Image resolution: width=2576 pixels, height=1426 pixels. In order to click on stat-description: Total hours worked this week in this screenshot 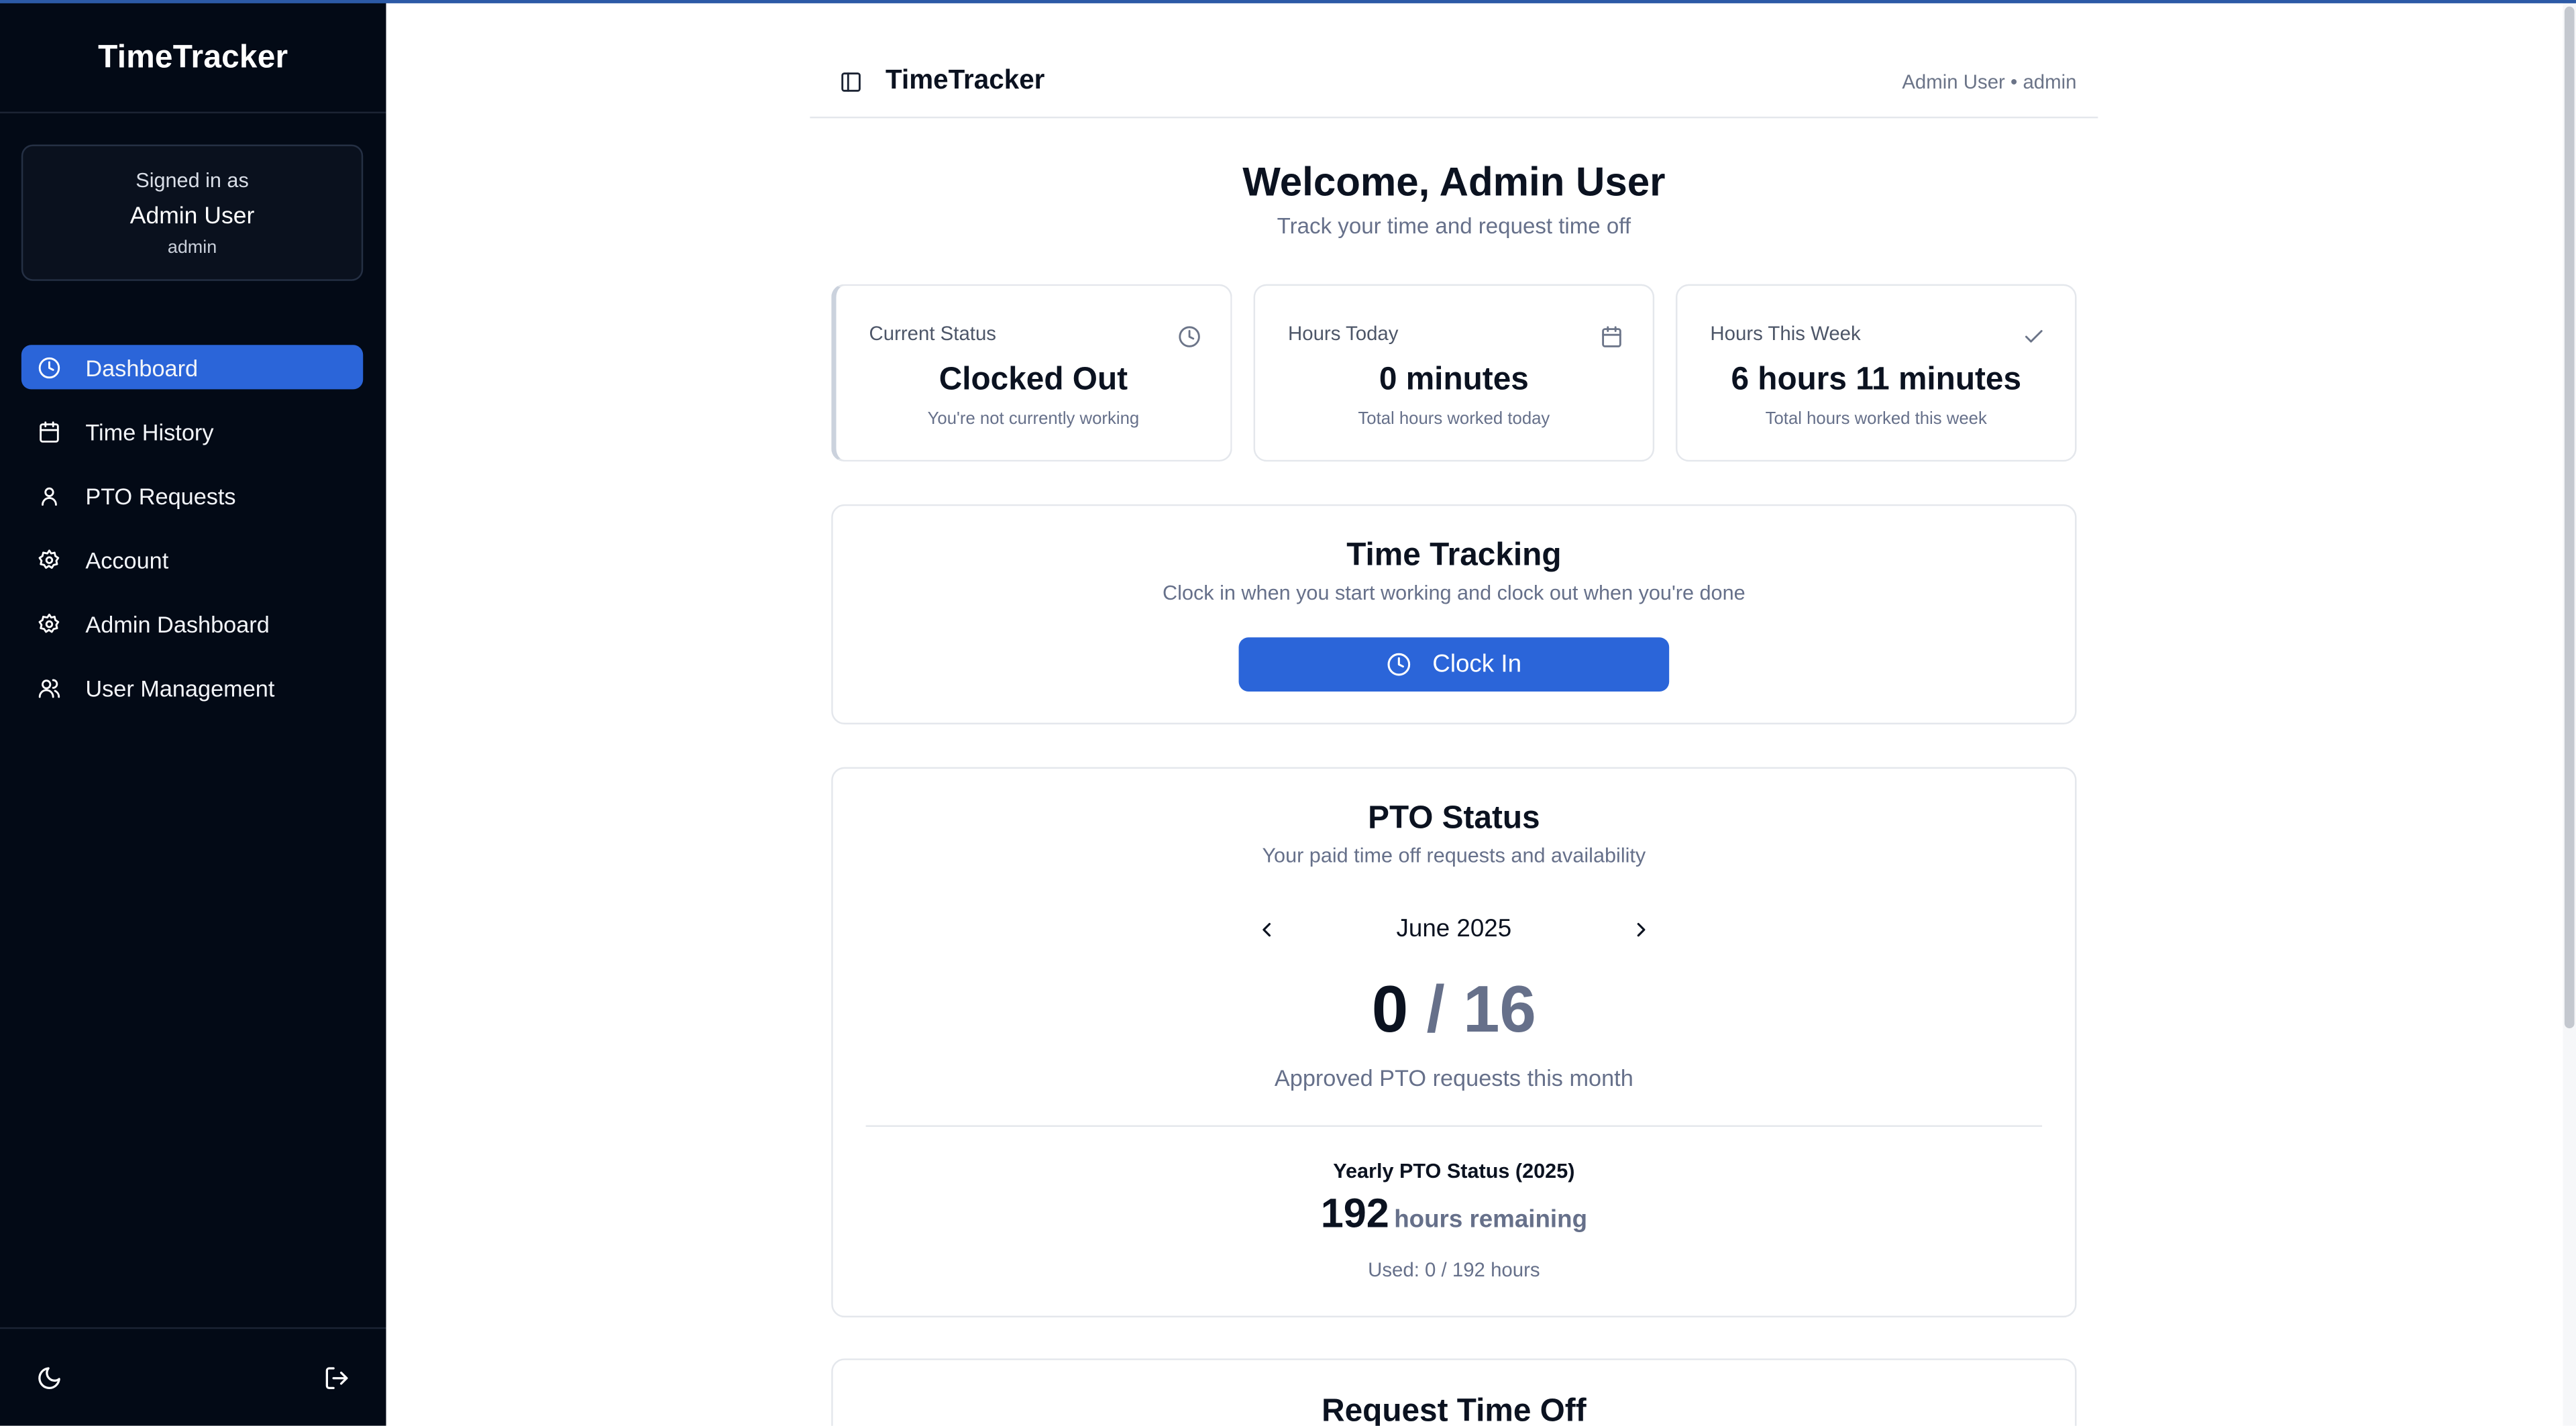, I will do `click(1876, 418)`.